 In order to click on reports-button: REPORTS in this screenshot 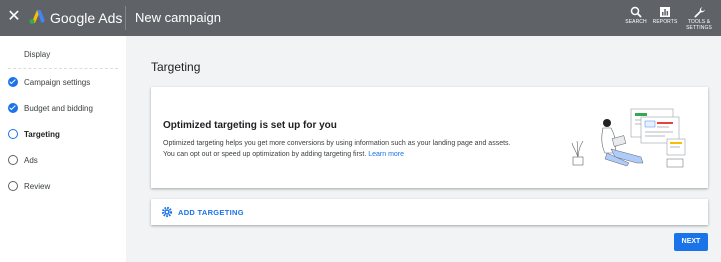, I will do `click(665, 19)`.